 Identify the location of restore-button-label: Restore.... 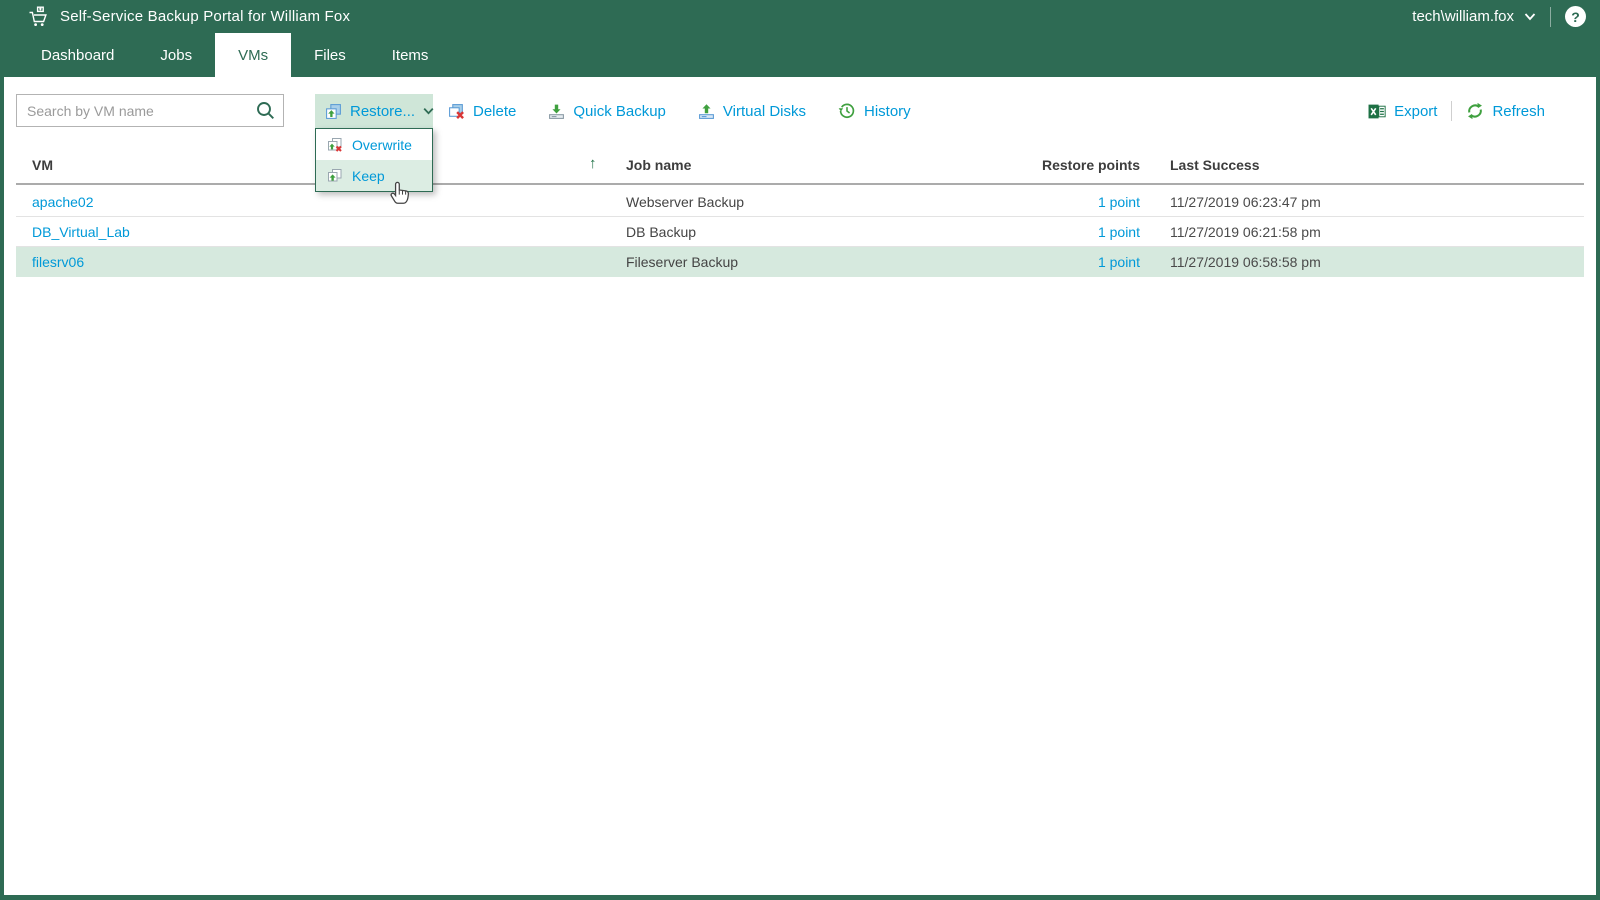
(383, 111).